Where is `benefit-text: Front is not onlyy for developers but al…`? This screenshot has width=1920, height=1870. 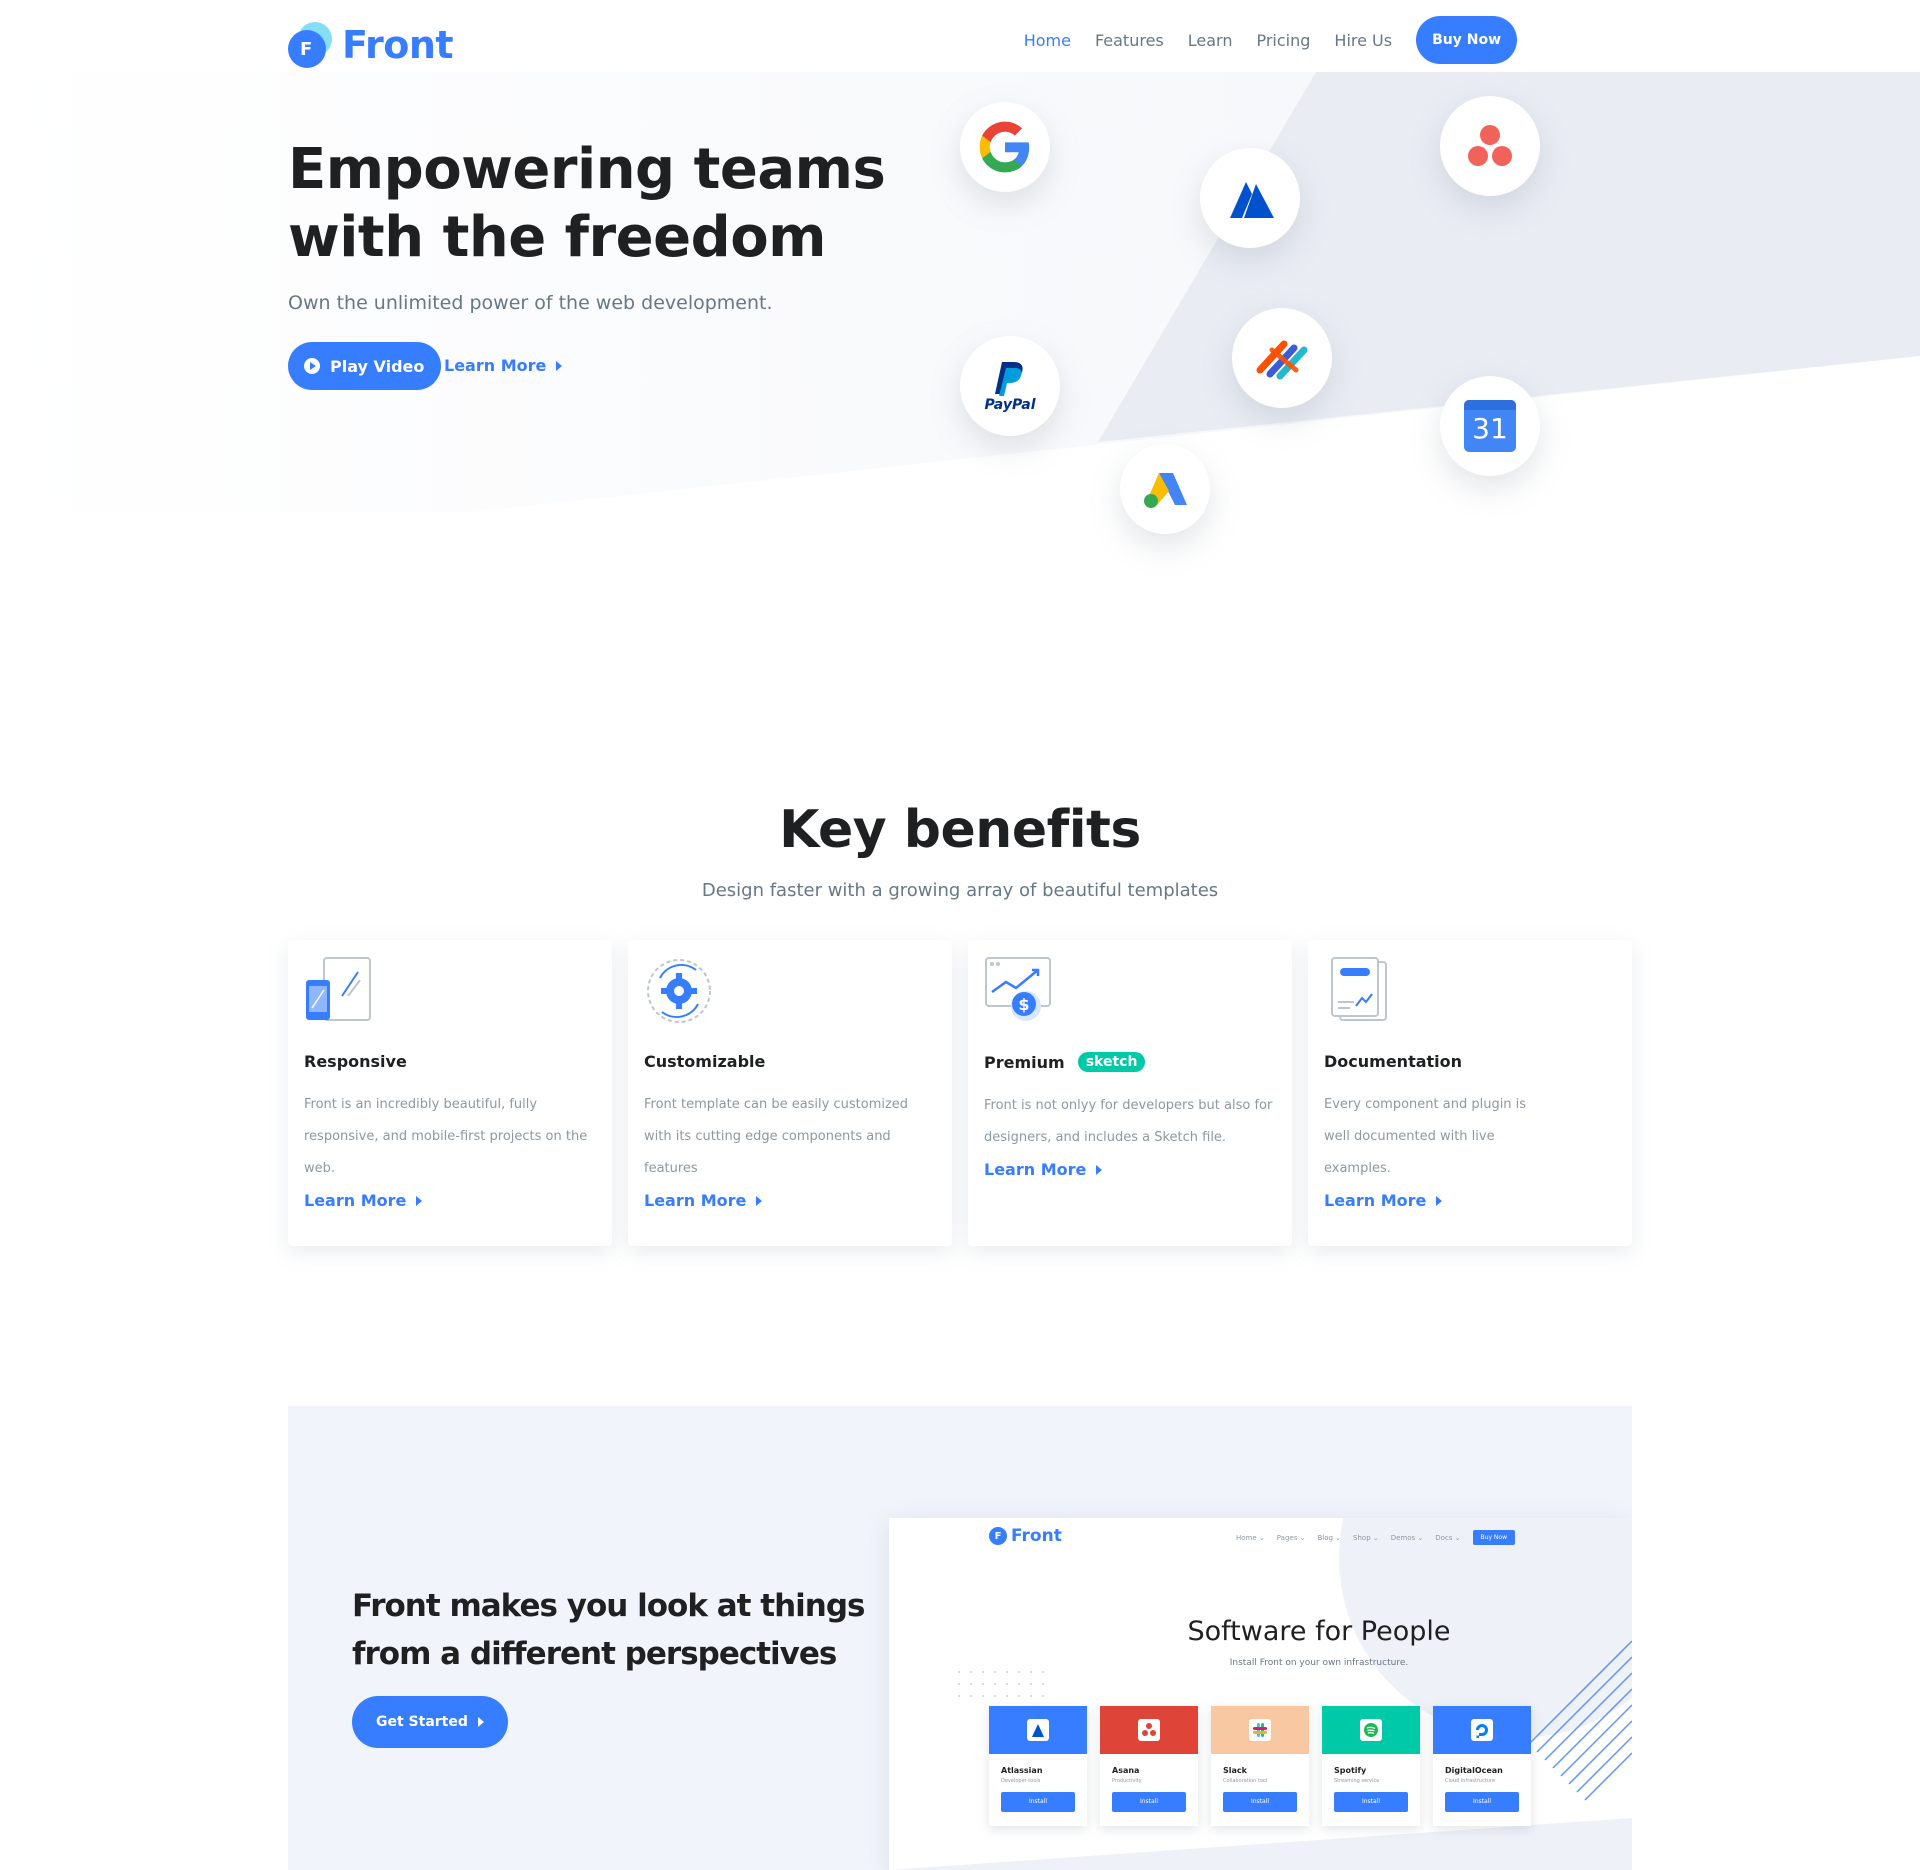
benefit-text: Front is not onlyy for developers but al… is located at coordinates (1128, 1121).